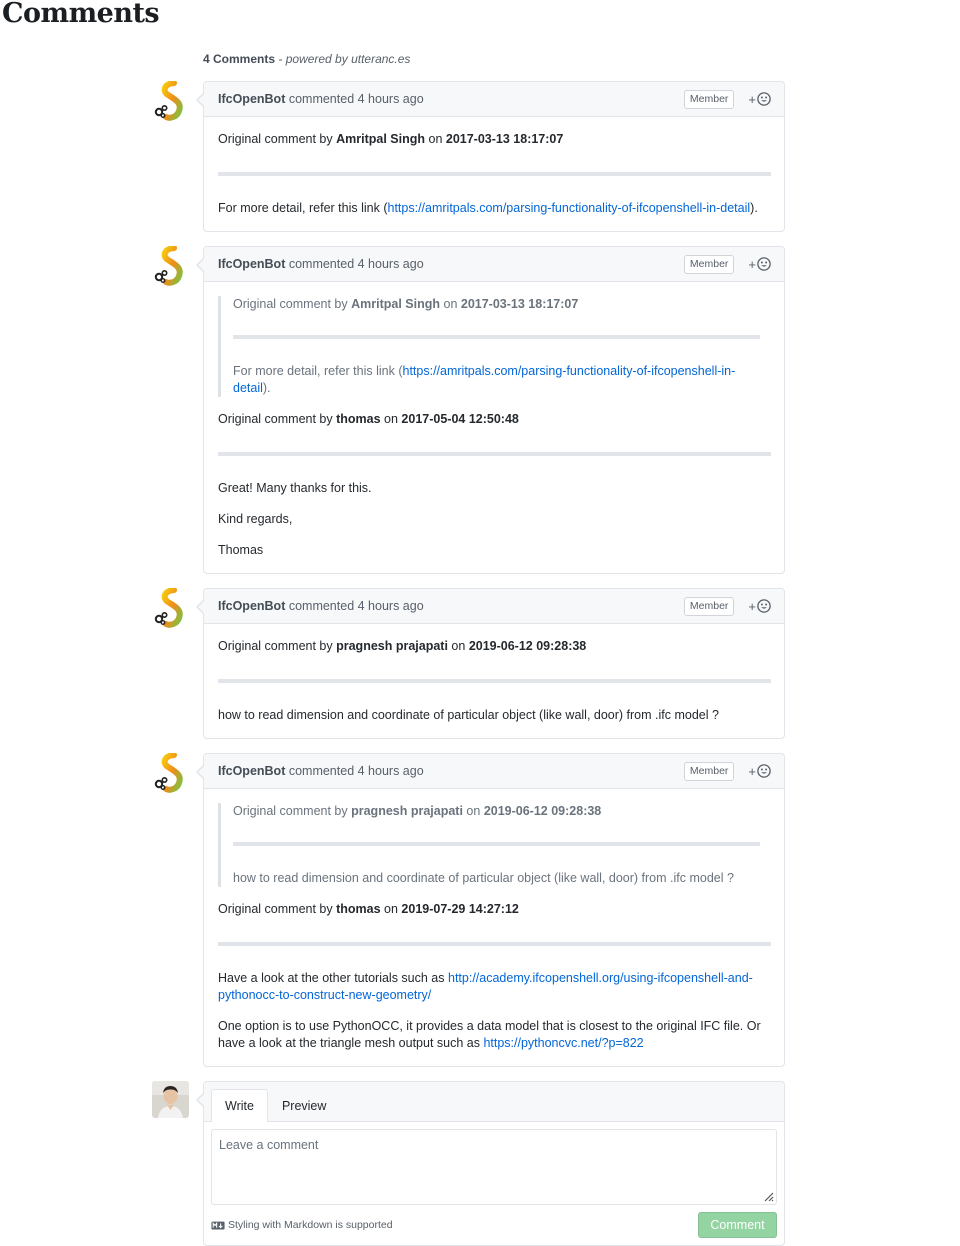  Describe the element at coordinates (737, 1225) in the screenshot. I see `comment-submit-button: Comment` at that location.